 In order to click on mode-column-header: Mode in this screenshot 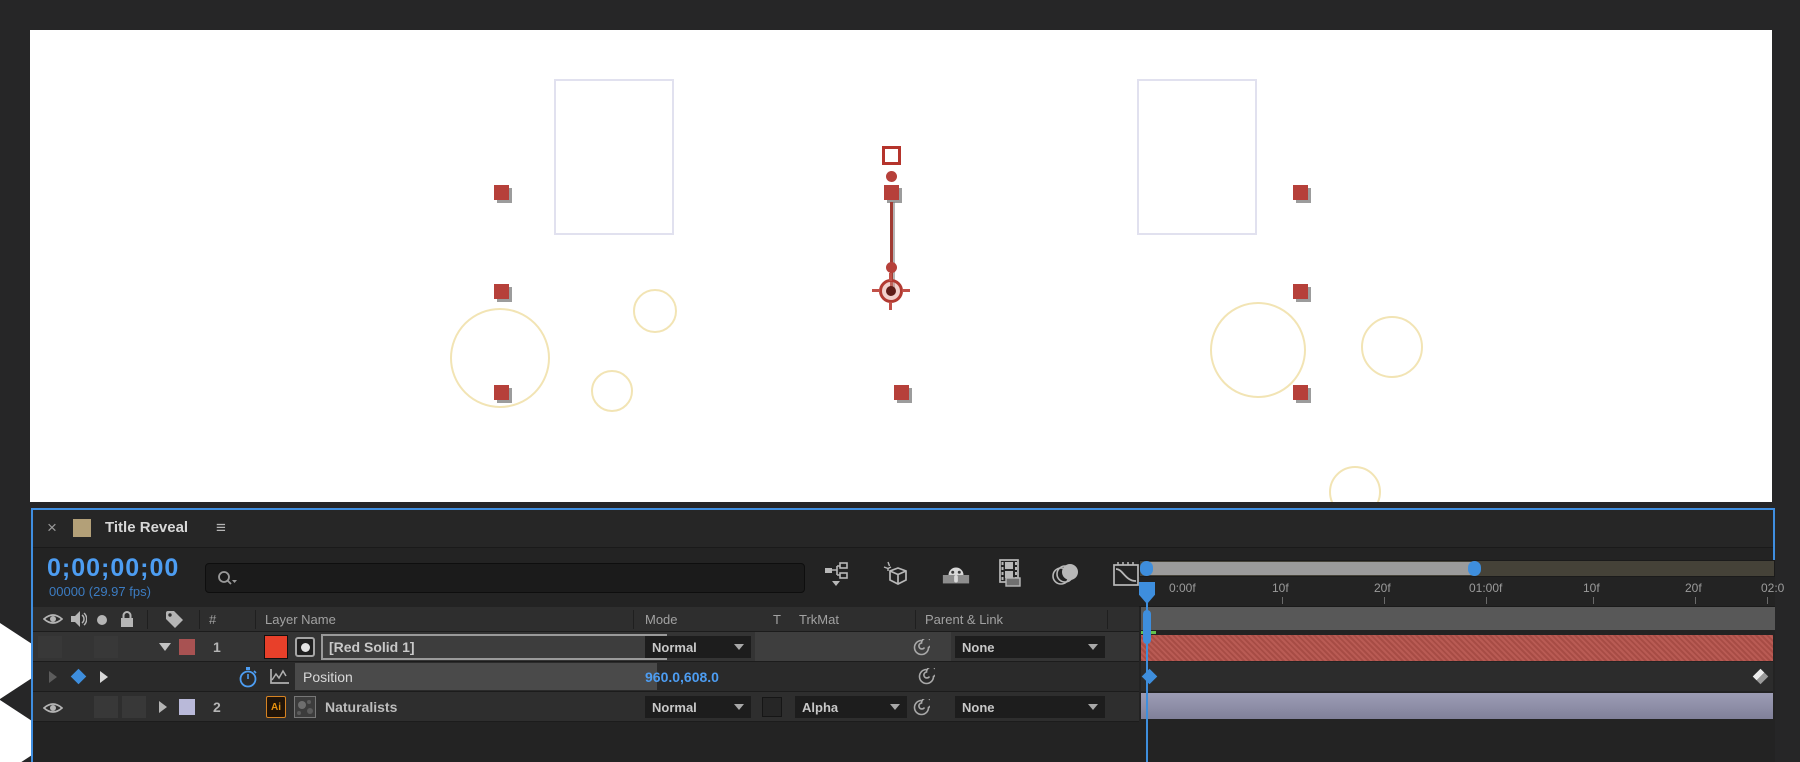, I will do `click(661, 619)`.